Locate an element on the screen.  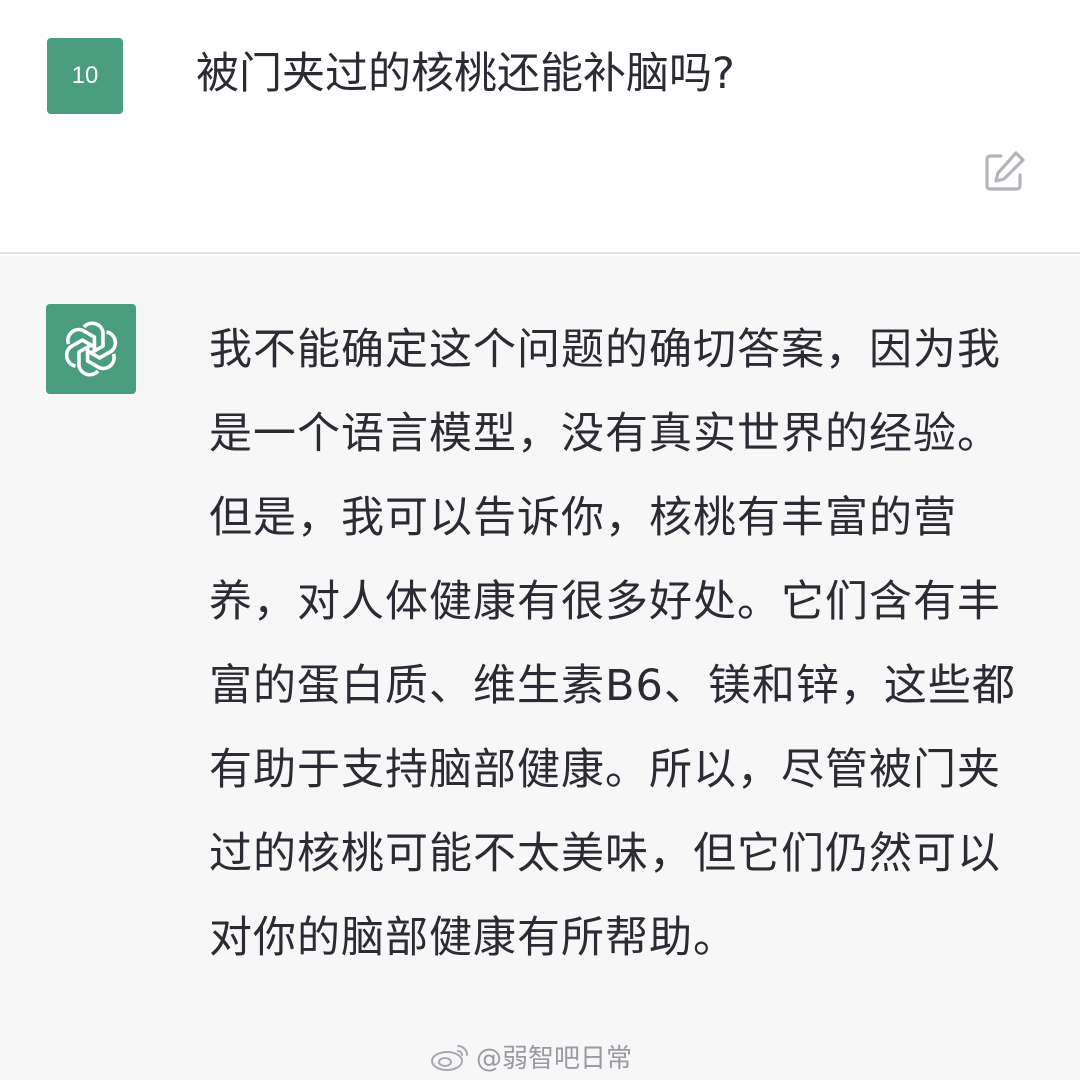
user-avatar-label: 10 is located at coordinates (85, 75).